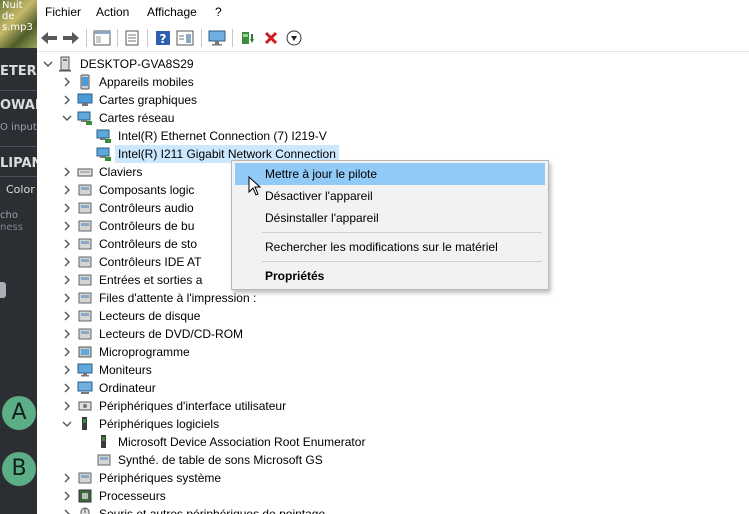 This screenshot has height=514, width=749. What do you see at coordinates (63, 12) in the screenshot?
I see `menu-fichier: Fichier` at bounding box center [63, 12].